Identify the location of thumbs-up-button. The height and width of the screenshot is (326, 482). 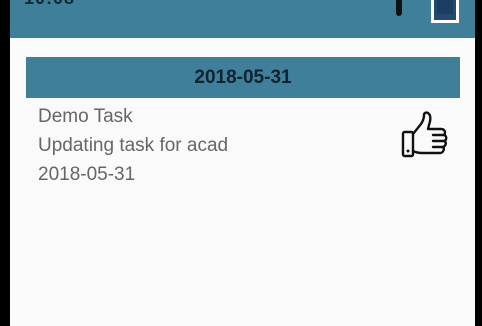
(426, 136).